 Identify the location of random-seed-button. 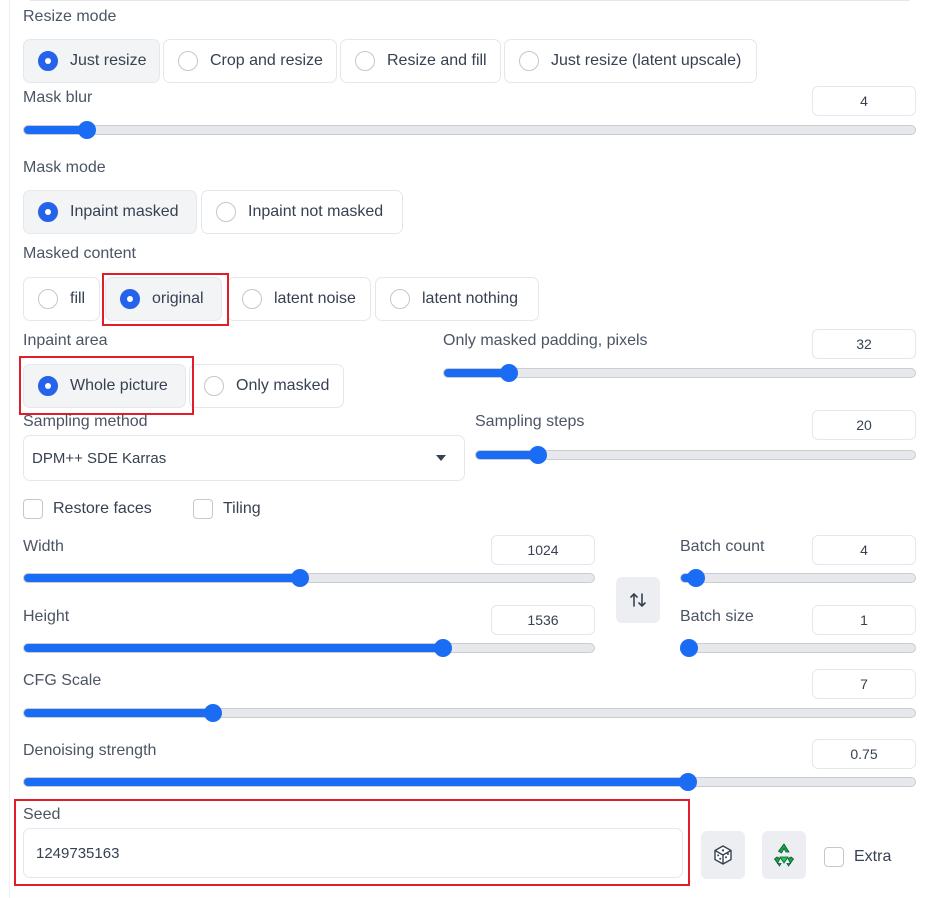
(723, 855).